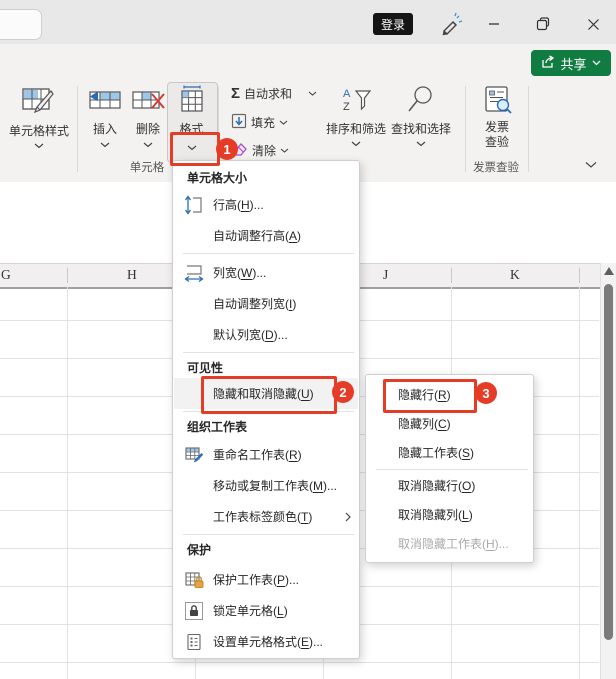 The image size is (616, 679). I want to click on submenu-arrow-icon, so click(348, 516).